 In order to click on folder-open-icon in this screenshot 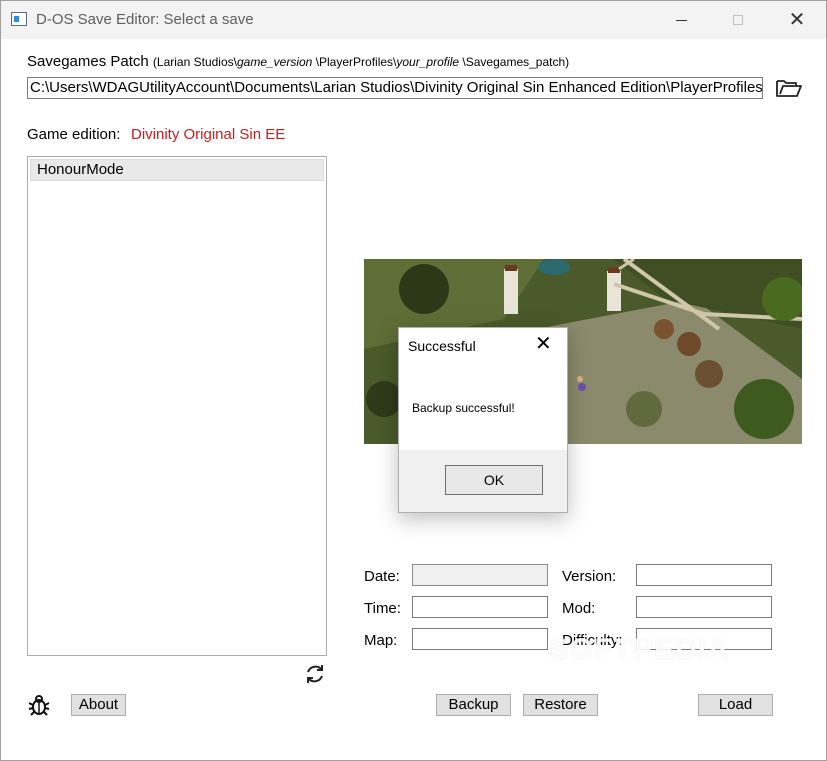, I will do `click(789, 88)`.